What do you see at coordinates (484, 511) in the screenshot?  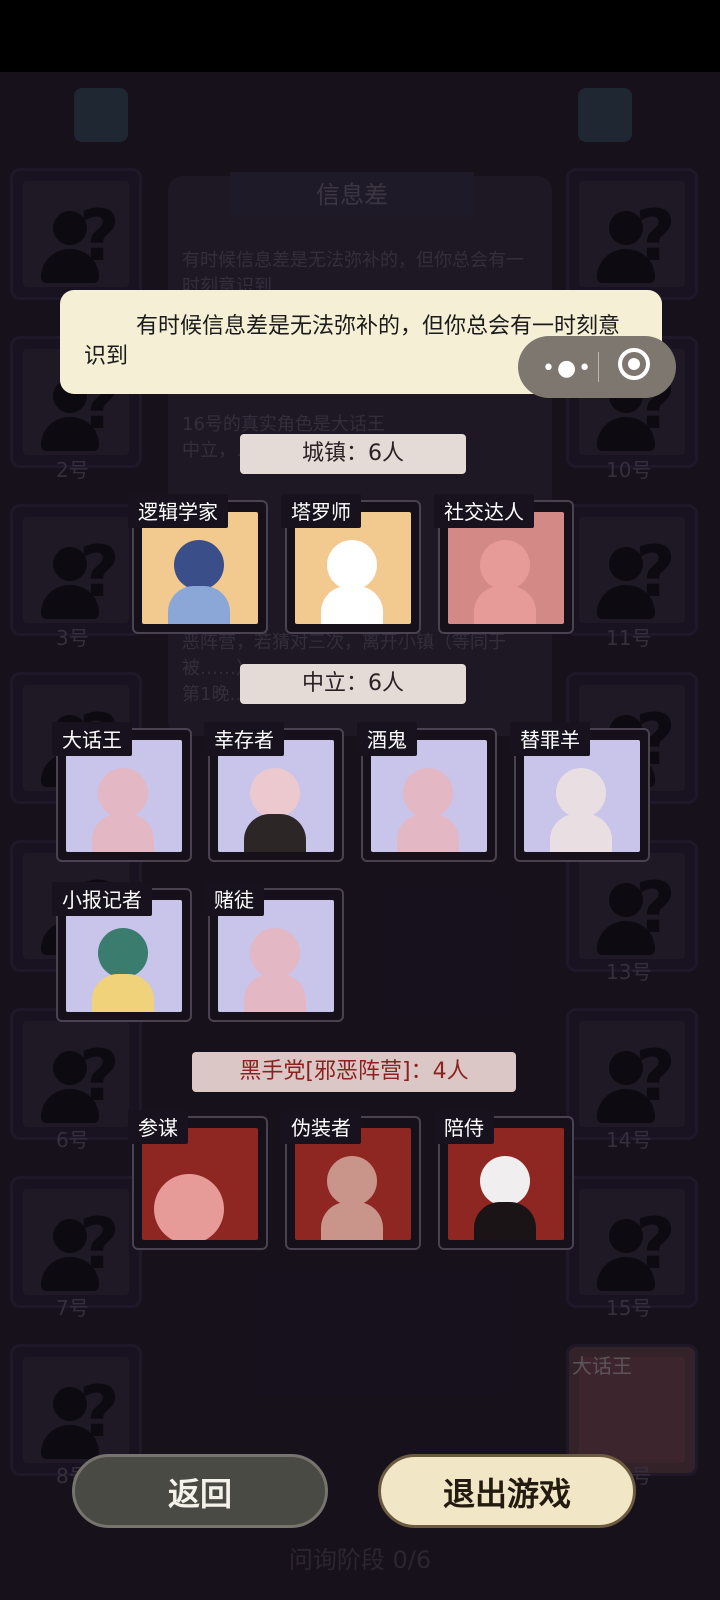 I see `role-name: 社交达人` at bounding box center [484, 511].